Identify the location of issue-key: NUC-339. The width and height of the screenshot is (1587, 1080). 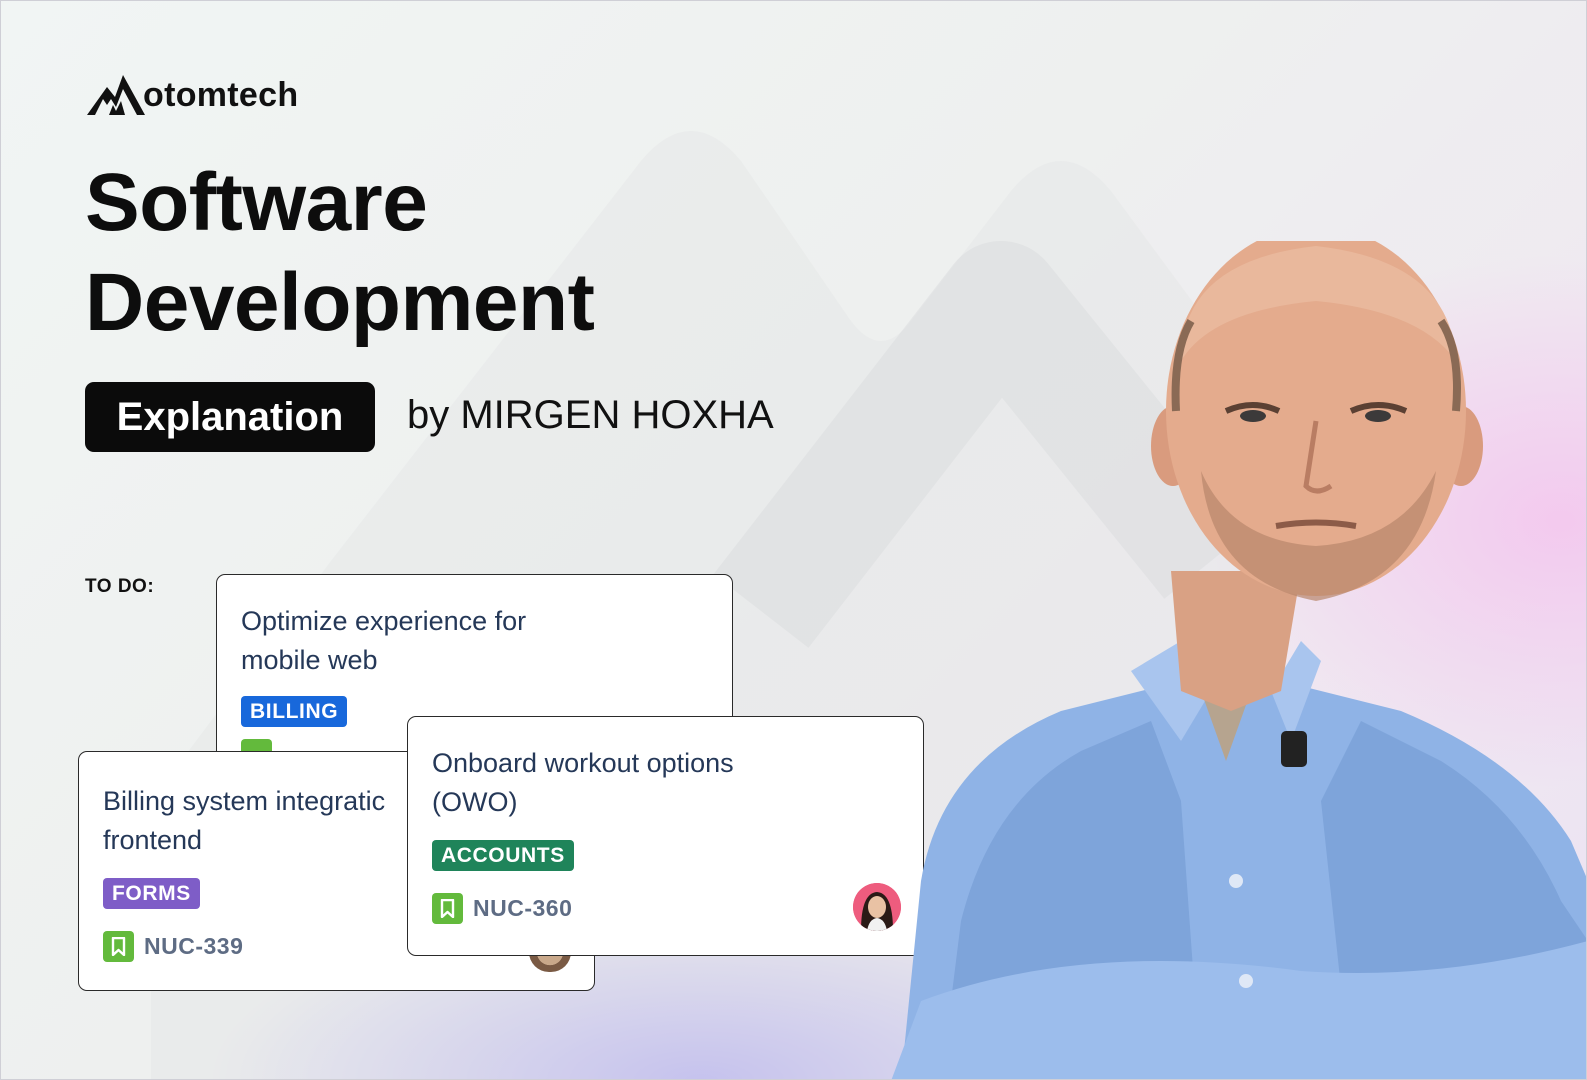
(193, 946).